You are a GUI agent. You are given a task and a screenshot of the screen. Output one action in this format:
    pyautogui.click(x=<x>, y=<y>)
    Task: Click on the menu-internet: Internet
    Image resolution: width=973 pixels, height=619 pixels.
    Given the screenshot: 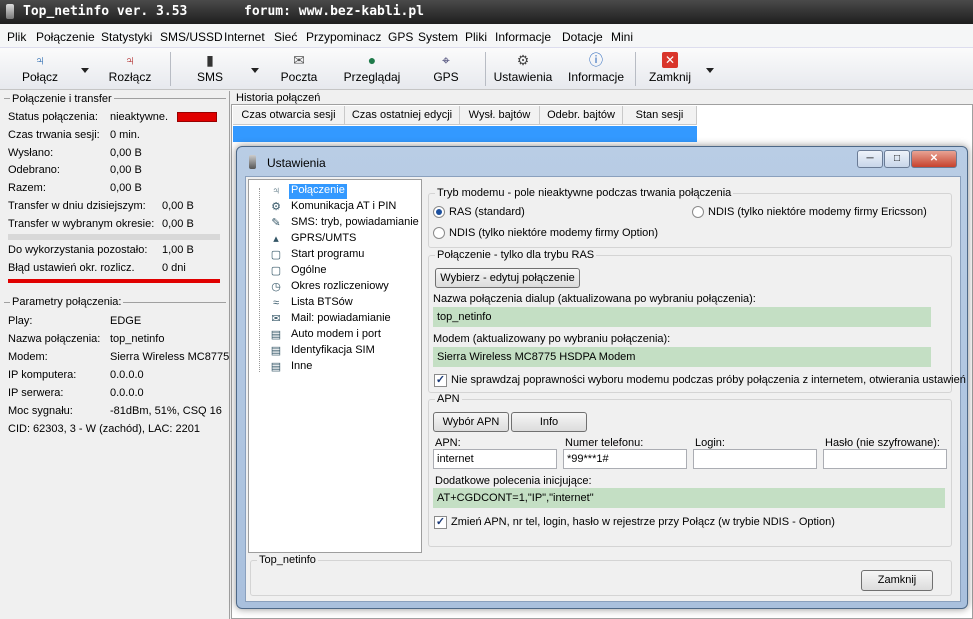 What is the action you would take?
    pyautogui.click(x=244, y=37)
    